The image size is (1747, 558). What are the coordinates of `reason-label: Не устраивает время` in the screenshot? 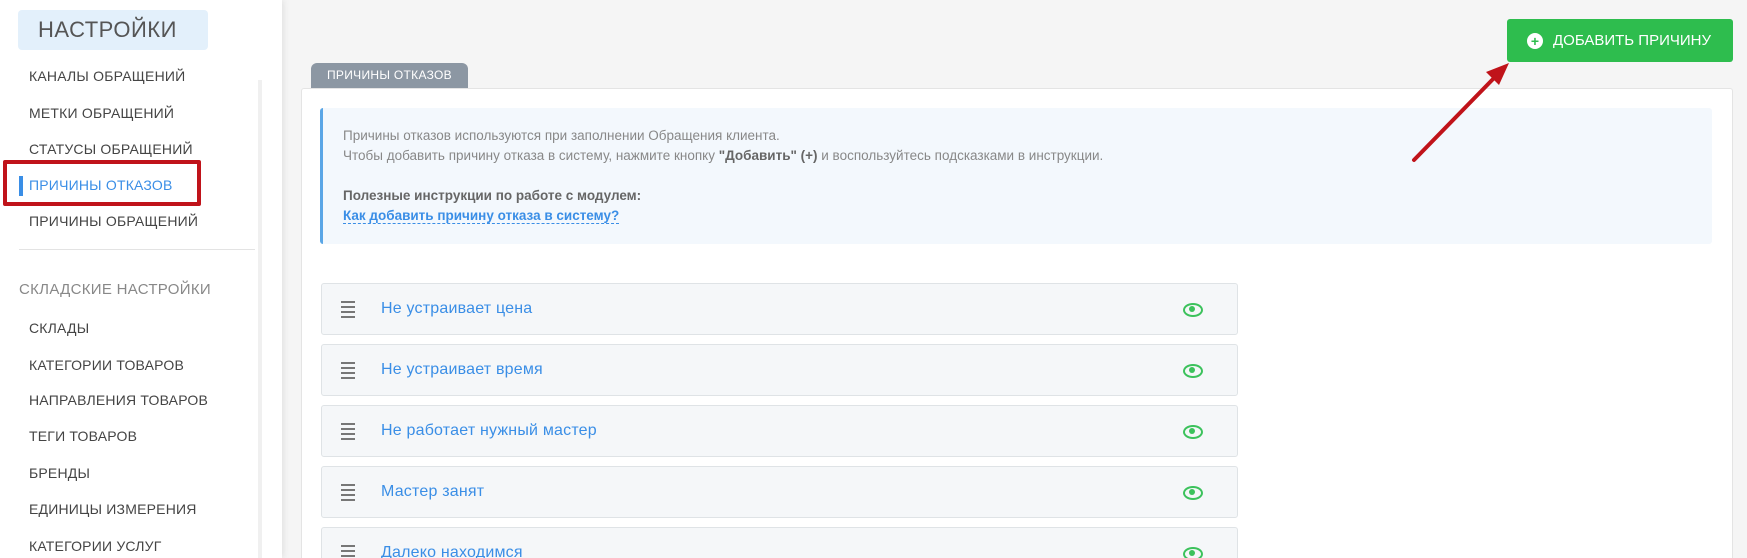 It's located at (782, 370).